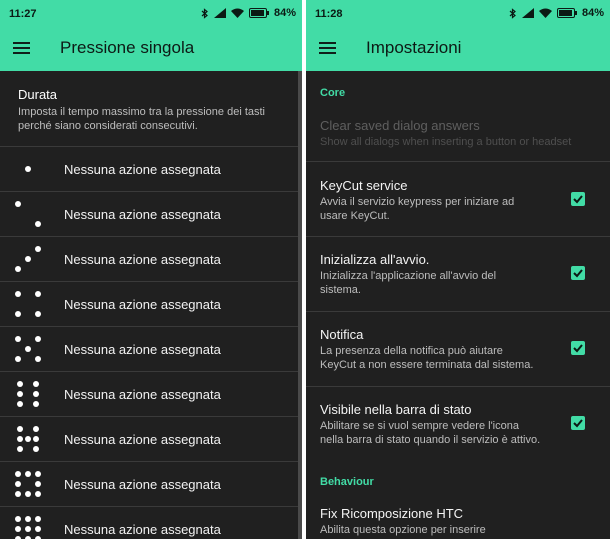 The image size is (610, 539). I want to click on status-bar: 11:27 84%, so click(151, 14).